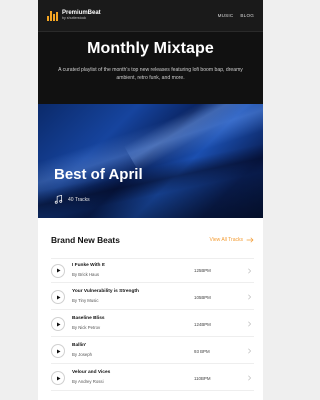  Describe the element at coordinates (58, 199) in the screenshot. I see `music-note-icon` at that location.